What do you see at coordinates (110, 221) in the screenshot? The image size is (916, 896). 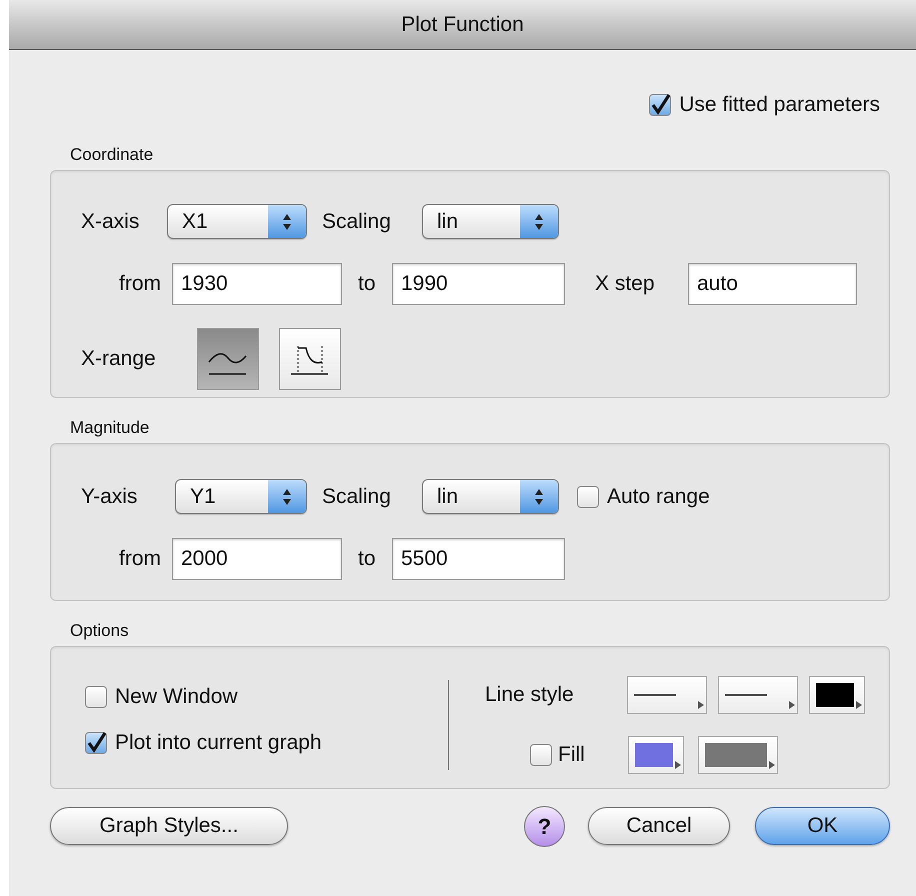 I see `field-label: X-axis` at bounding box center [110, 221].